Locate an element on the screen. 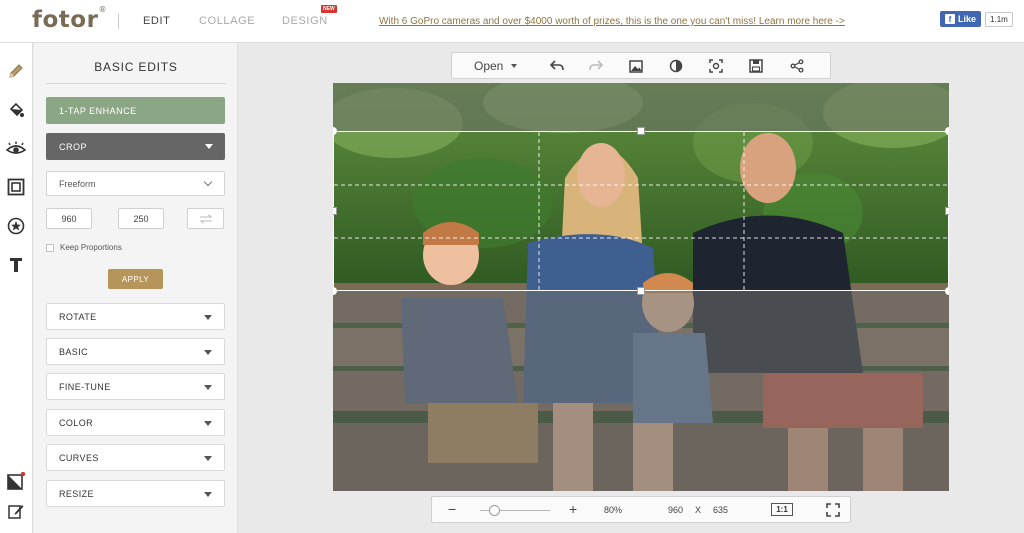  section-color: COLOR is located at coordinates (135, 422).